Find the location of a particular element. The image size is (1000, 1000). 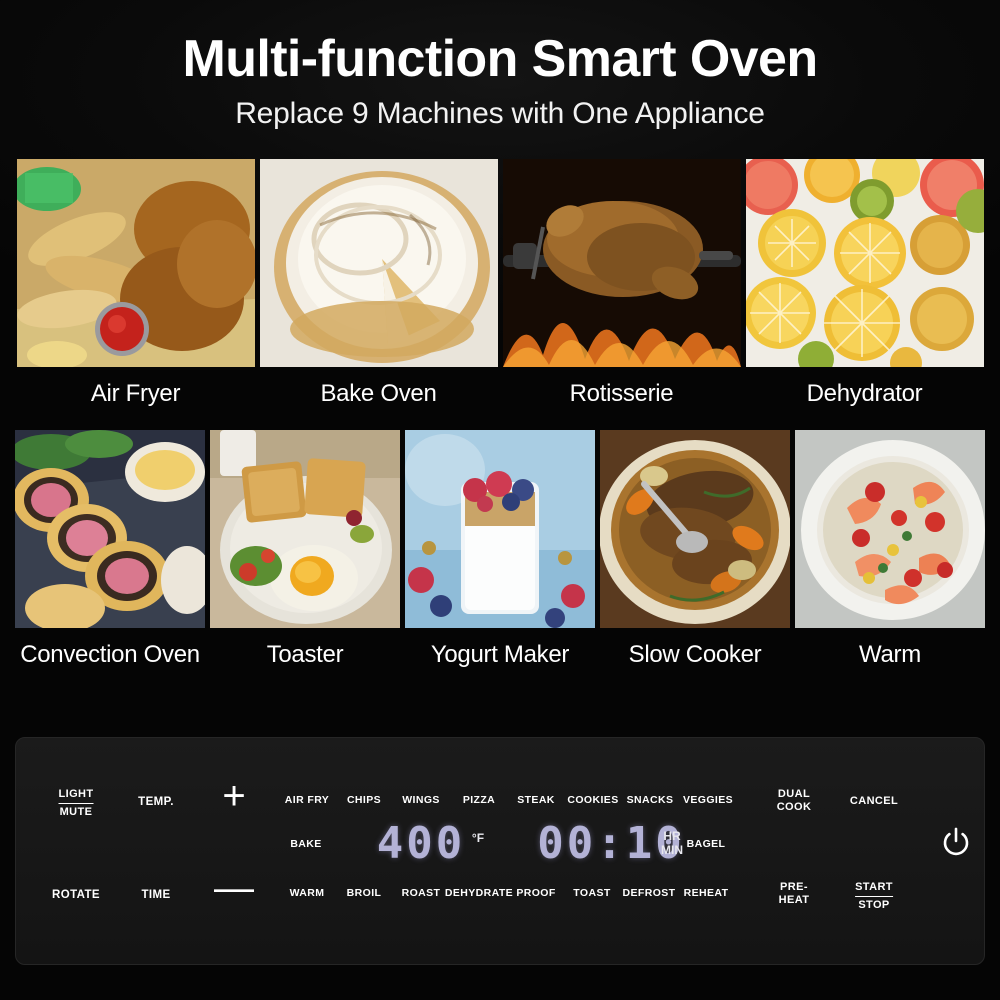

yogurt-parfait-illustration is located at coordinates (500, 528).